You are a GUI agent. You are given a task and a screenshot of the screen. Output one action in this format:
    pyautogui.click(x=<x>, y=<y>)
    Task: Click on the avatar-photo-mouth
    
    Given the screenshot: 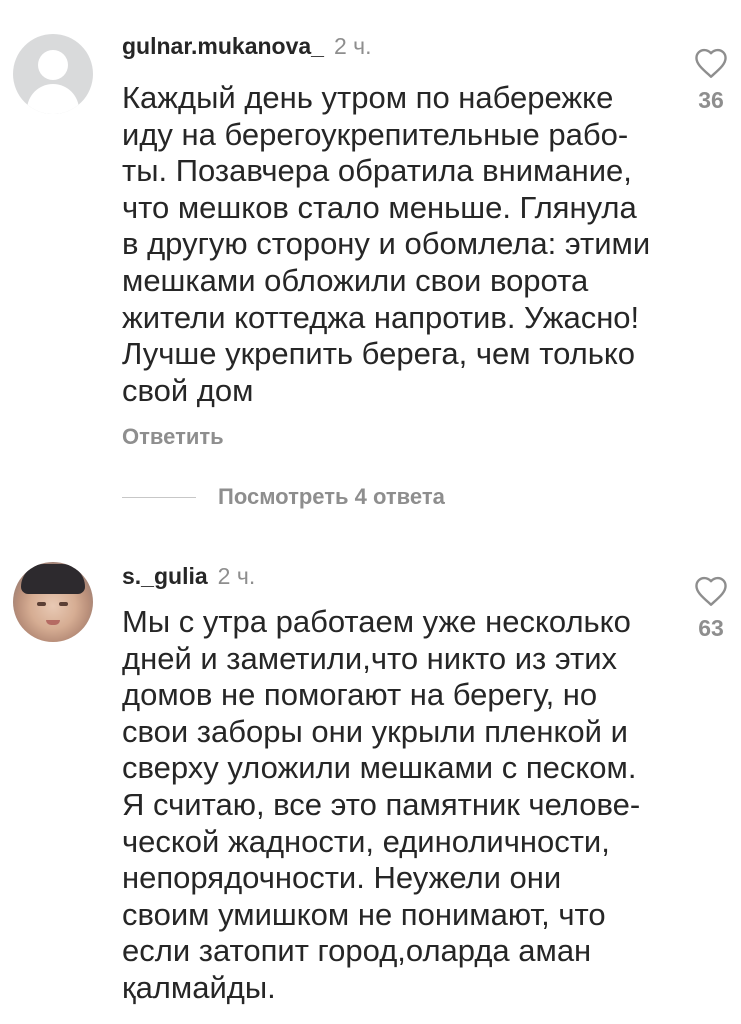 What is the action you would take?
    pyautogui.click(x=53, y=622)
    